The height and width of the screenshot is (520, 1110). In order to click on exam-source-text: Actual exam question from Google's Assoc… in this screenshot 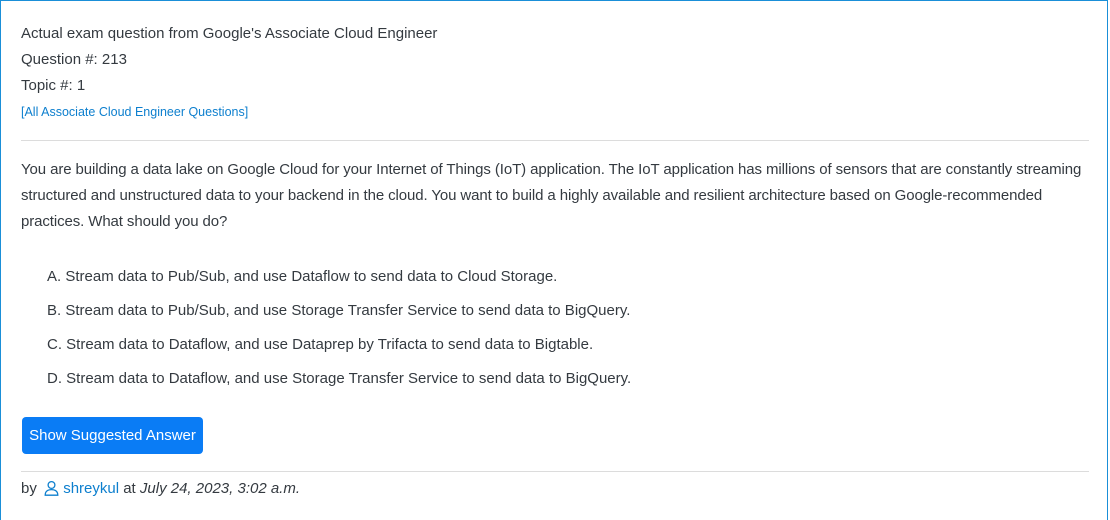, I will do `click(229, 33)`.